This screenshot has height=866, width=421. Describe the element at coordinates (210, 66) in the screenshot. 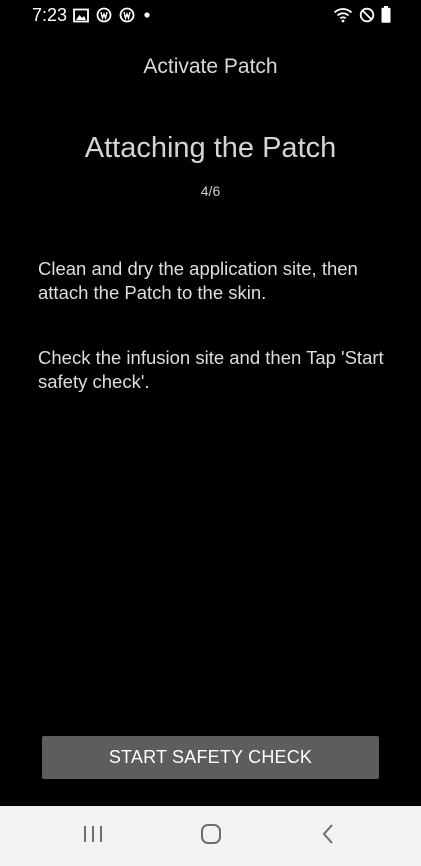

I see `app-header-title: Activate Patch` at that location.